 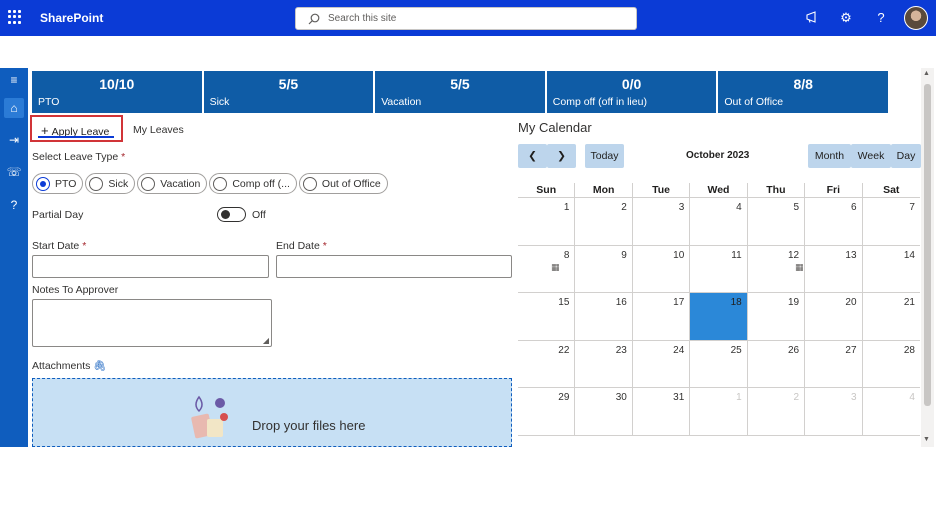 What do you see at coordinates (916, 18) in the screenshot?
I see `avatar` at bounding box center [916, 18].